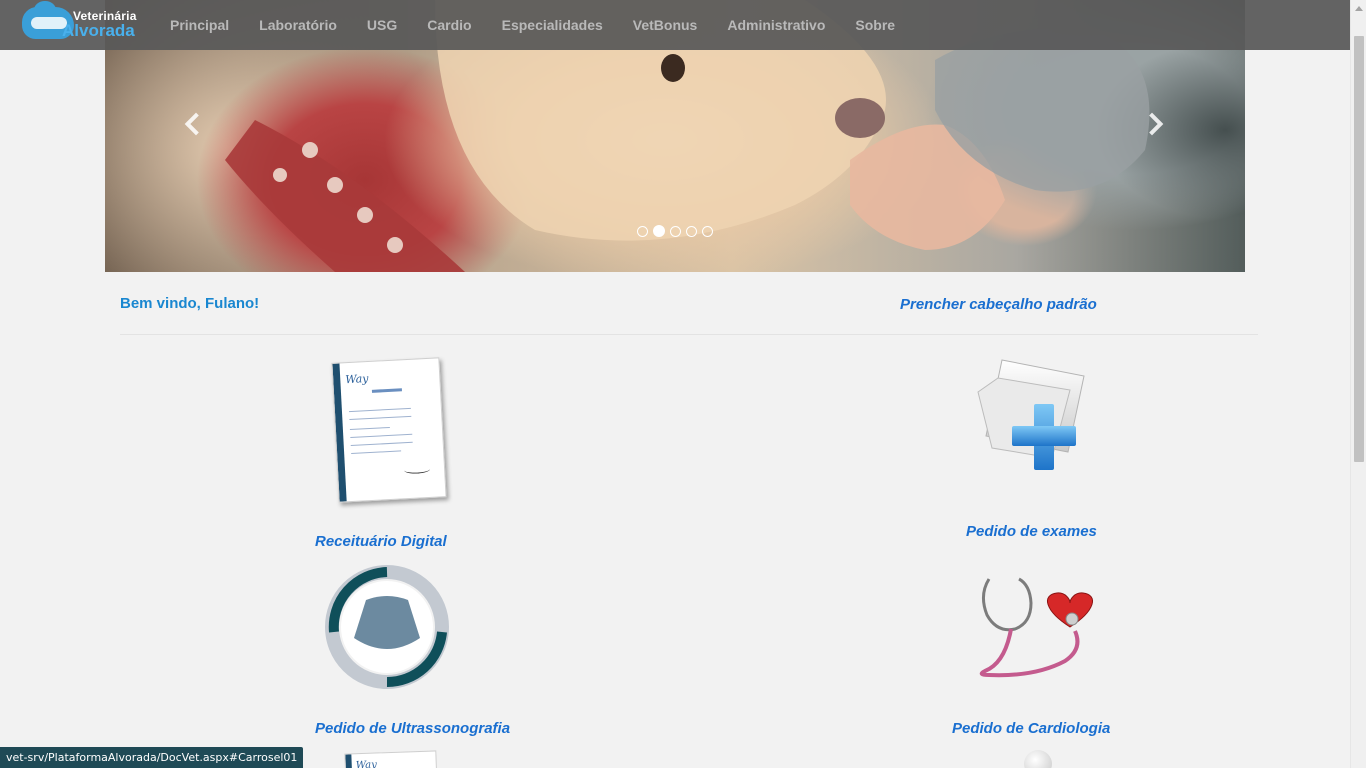  Describe the element at coordinates (386, 390) in the screenshot. I see `paper-heading` at that location.